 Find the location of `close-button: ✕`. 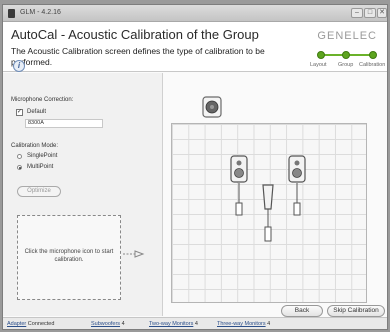

close-button: ✕ is located at coordinates (382, 13).